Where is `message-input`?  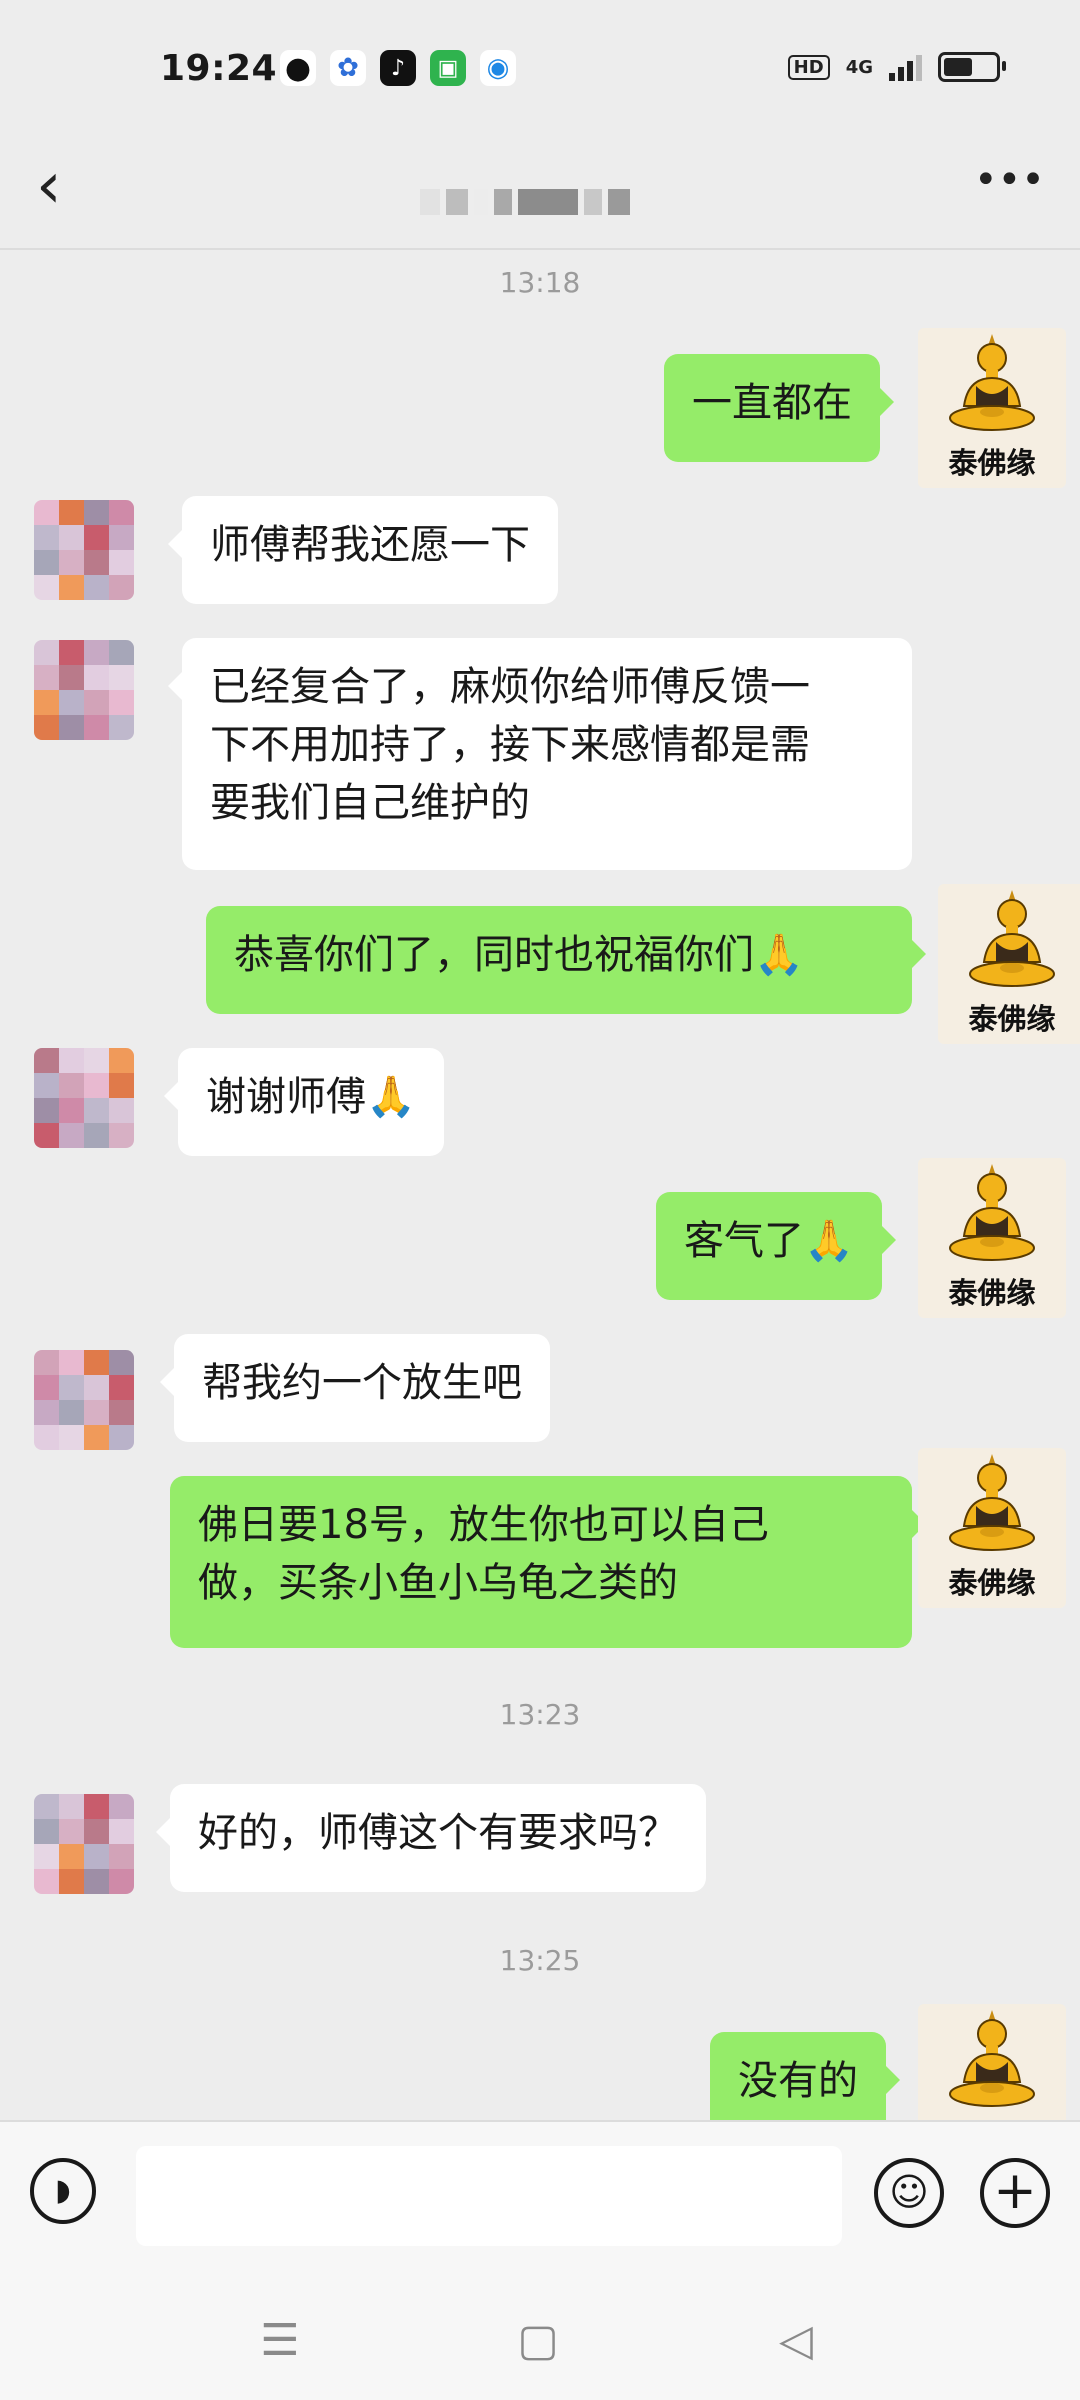
message-input is located at coordinates (489, 2196).